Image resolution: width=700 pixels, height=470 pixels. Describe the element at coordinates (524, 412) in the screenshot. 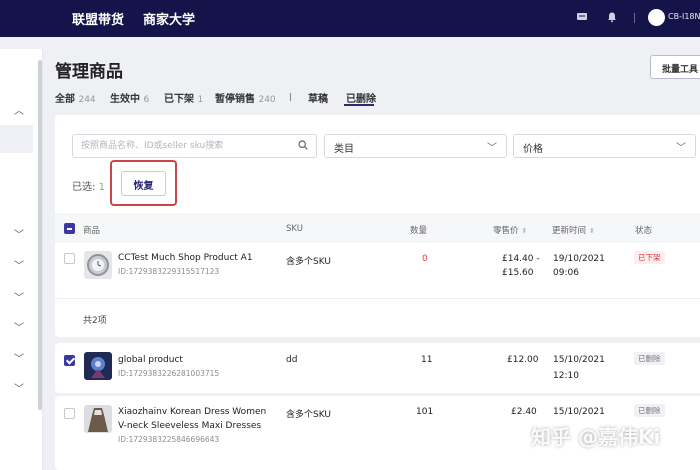

I see `product-price: £2.40` at that location.